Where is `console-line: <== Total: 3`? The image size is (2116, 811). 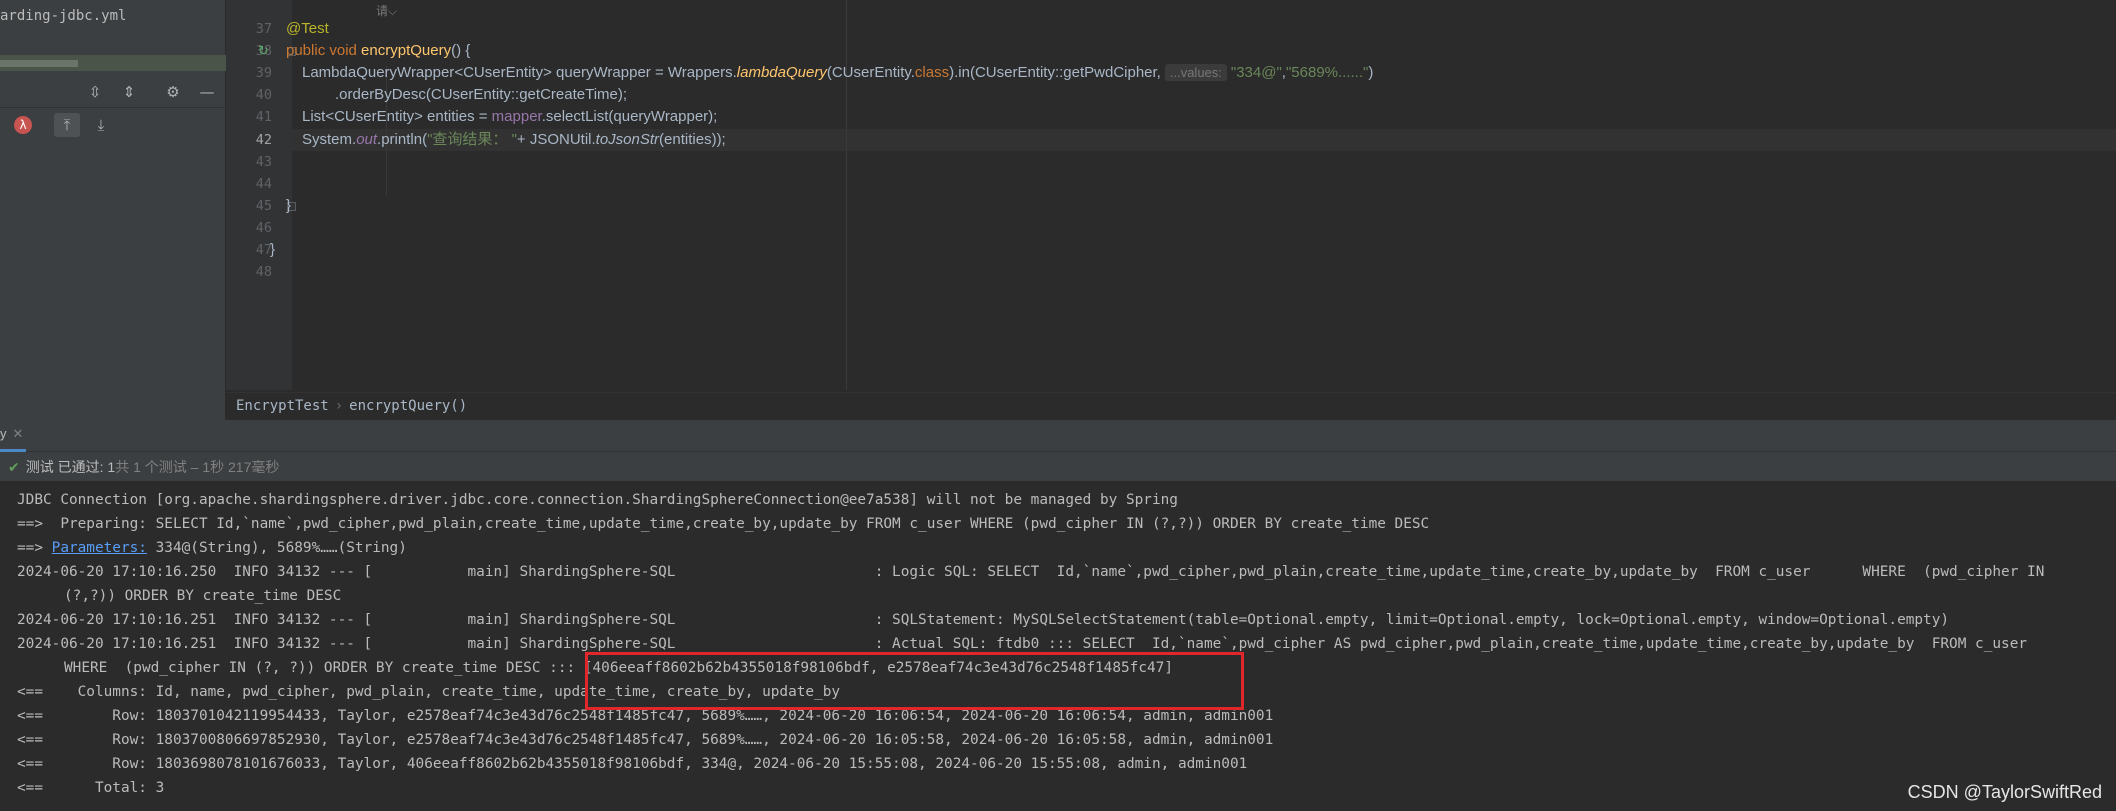
console-line: <== Total: 3 is located at coordinates (91, 788).